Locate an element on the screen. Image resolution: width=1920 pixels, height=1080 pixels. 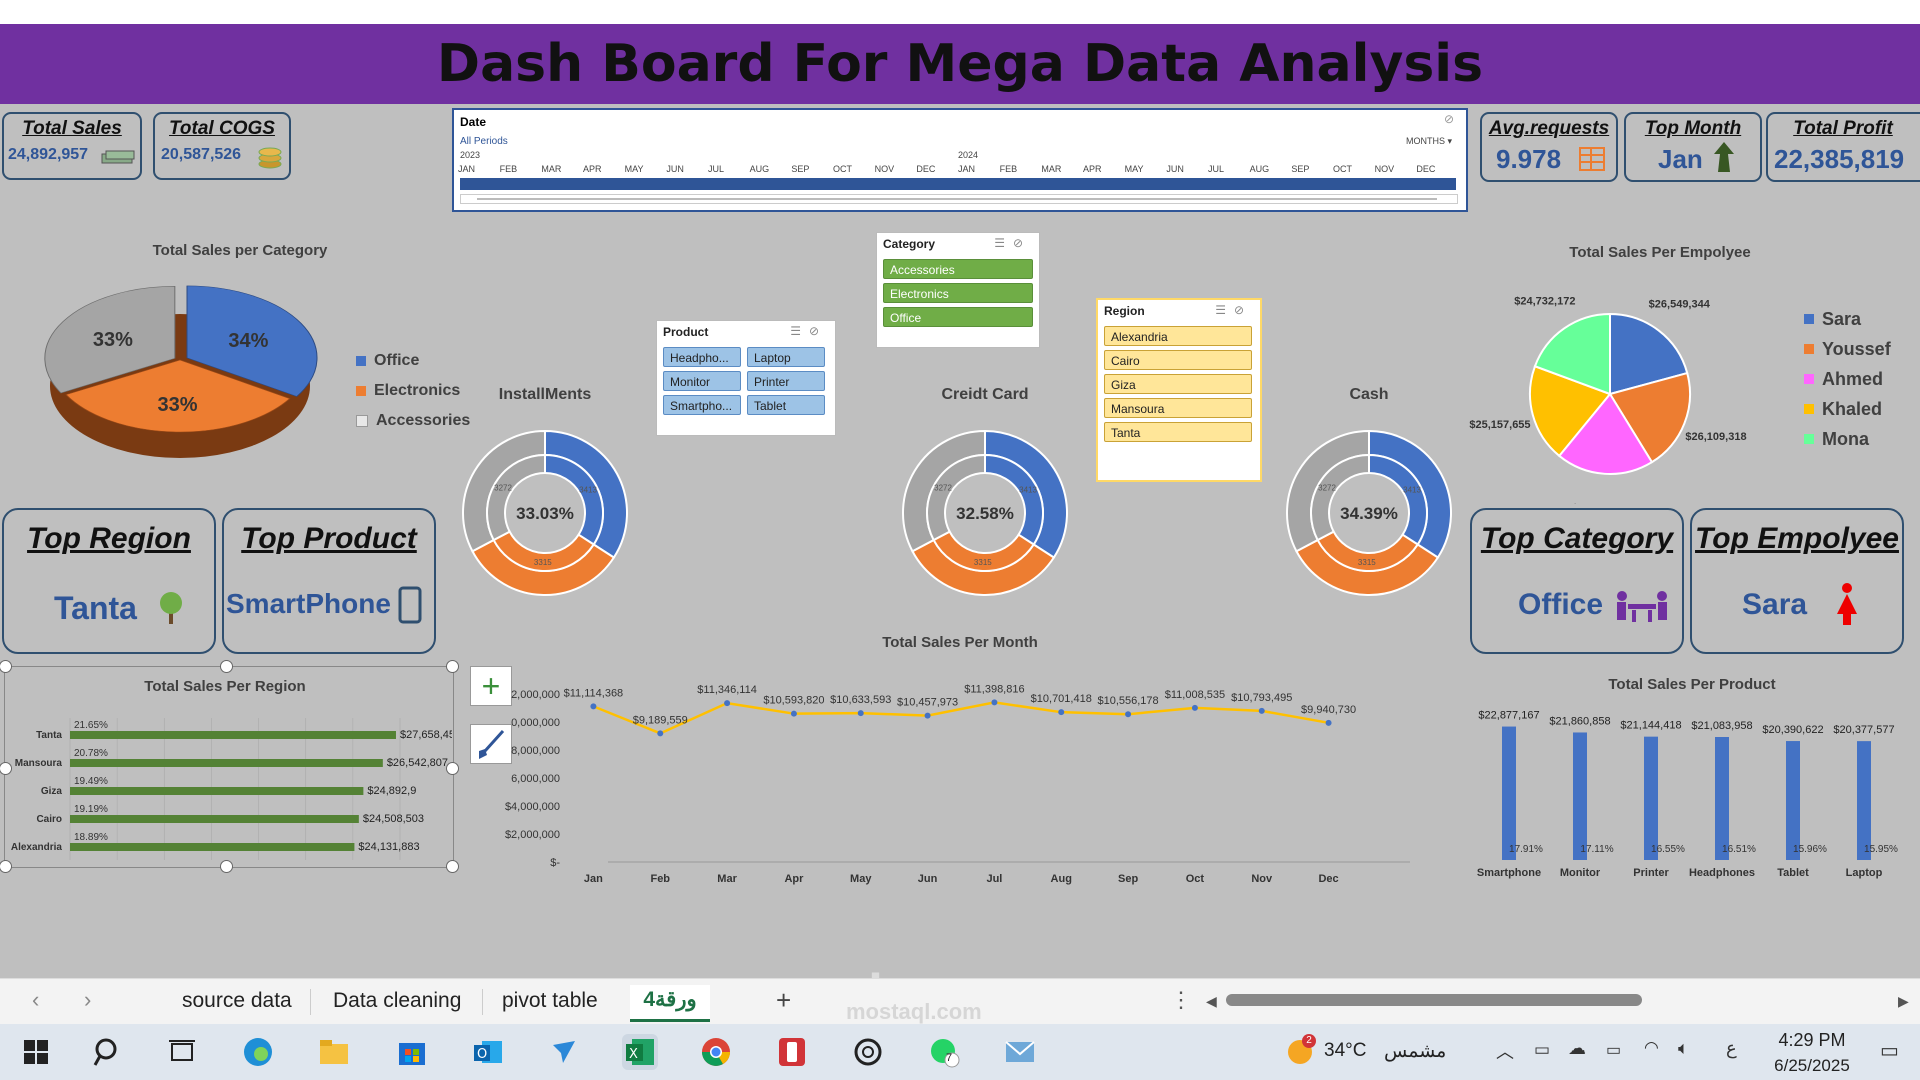
bar-laptop is located at coordinates (1864, 800).